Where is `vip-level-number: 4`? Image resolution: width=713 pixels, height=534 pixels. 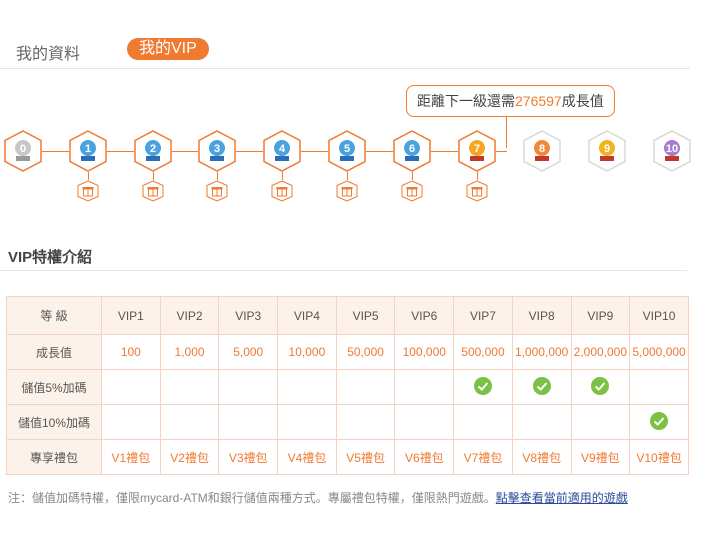
vip-level-number: 4 is located at coordinates (282, 149).